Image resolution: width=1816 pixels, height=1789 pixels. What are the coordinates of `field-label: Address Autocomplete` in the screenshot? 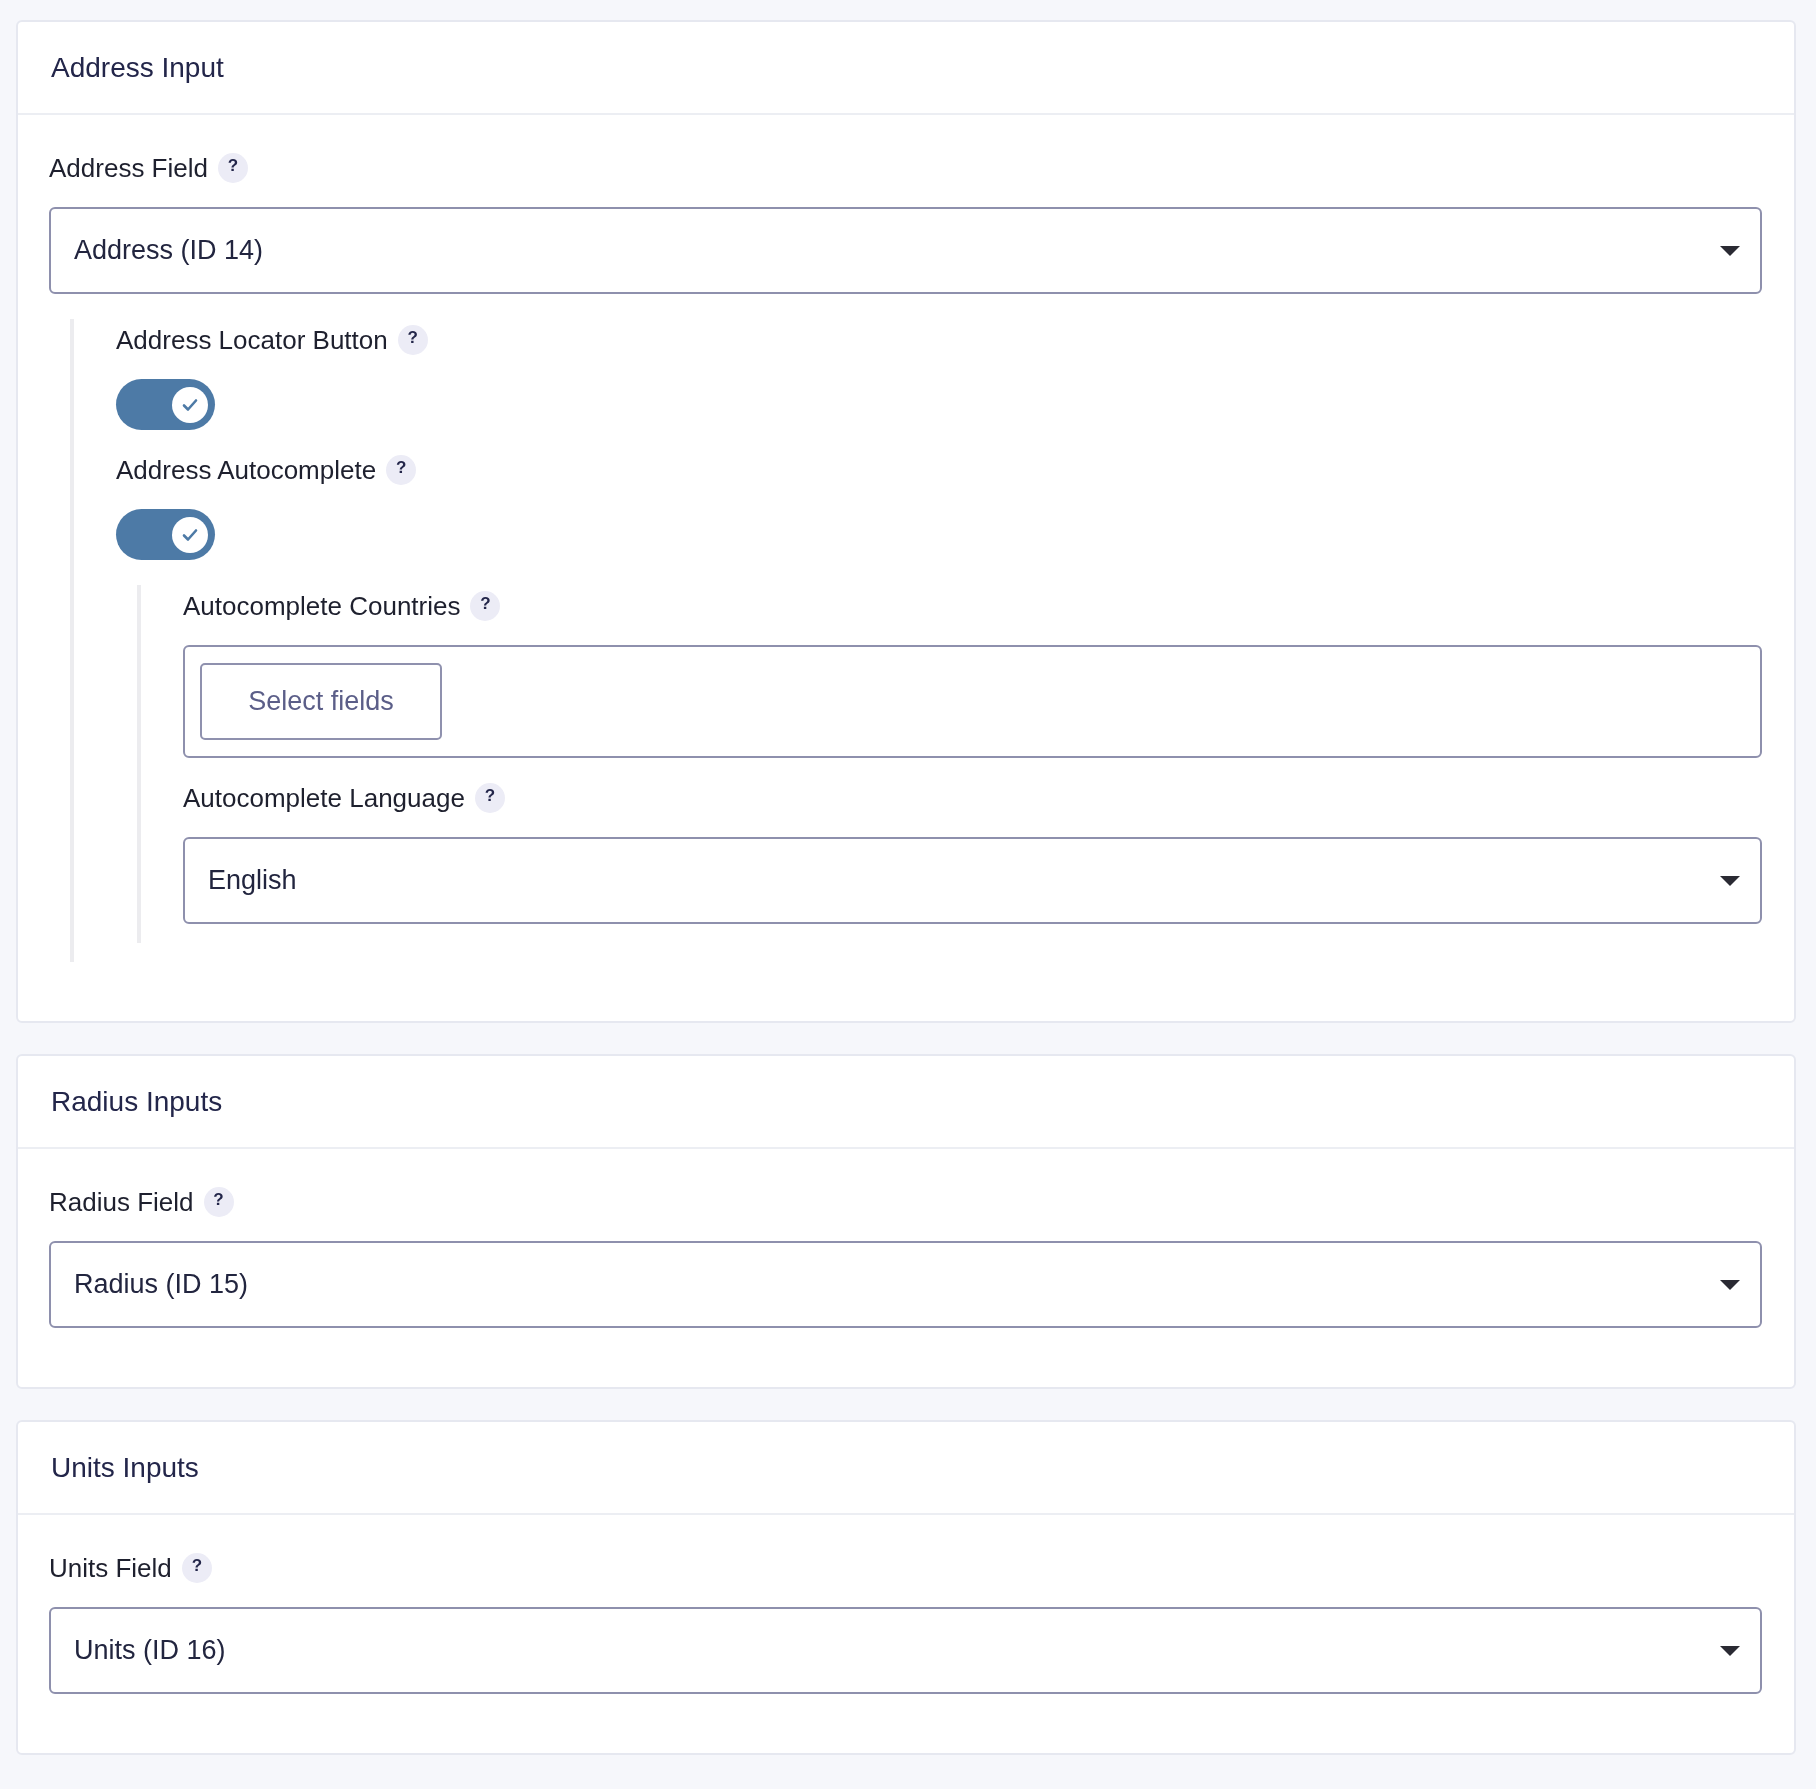 It's located at (246, 470).